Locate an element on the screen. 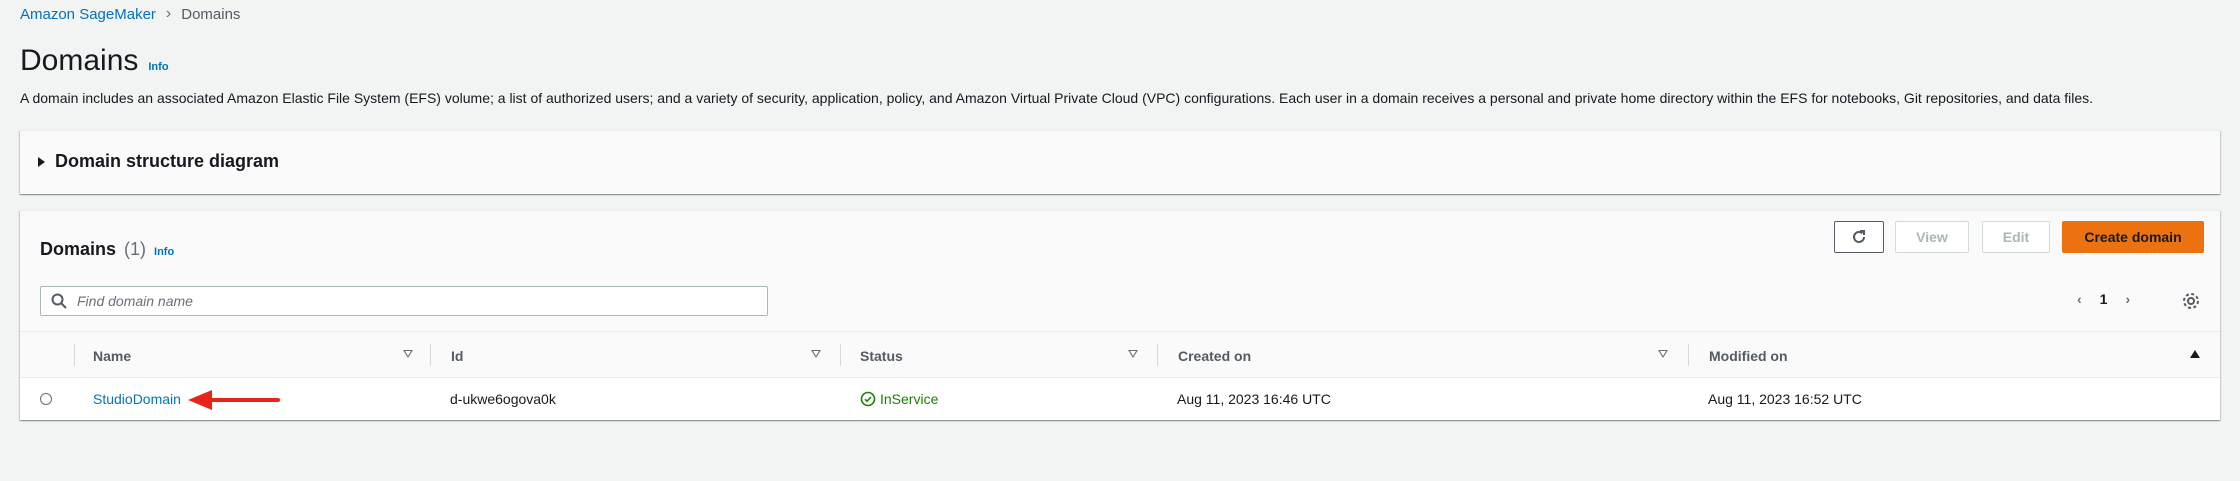  page-number: 1 is located at coordinates (2104, 299).